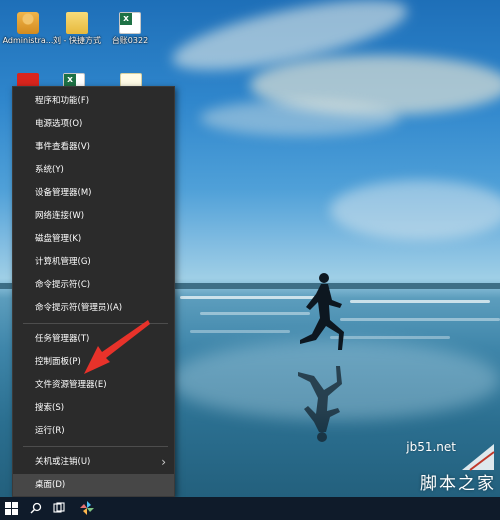  I want to click on watermark: jb51.net 脚本之家, so click(421, 467).